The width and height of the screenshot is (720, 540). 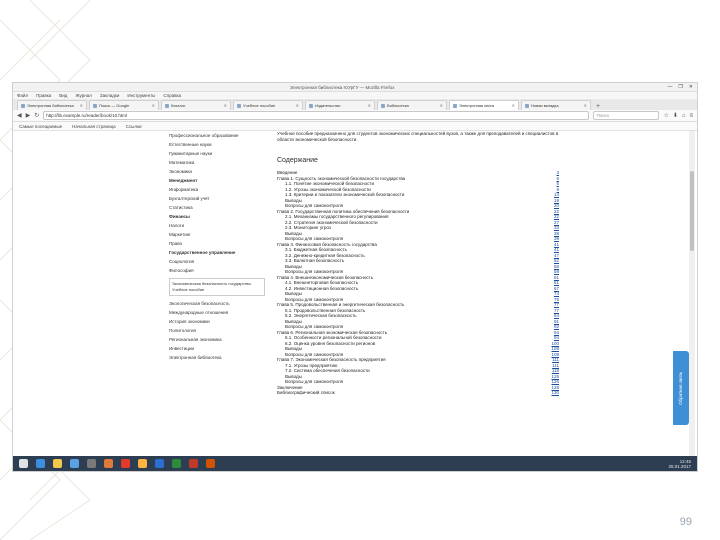 I want to click on toc-row: Библиографический список 130, so click(x=418, y=393).